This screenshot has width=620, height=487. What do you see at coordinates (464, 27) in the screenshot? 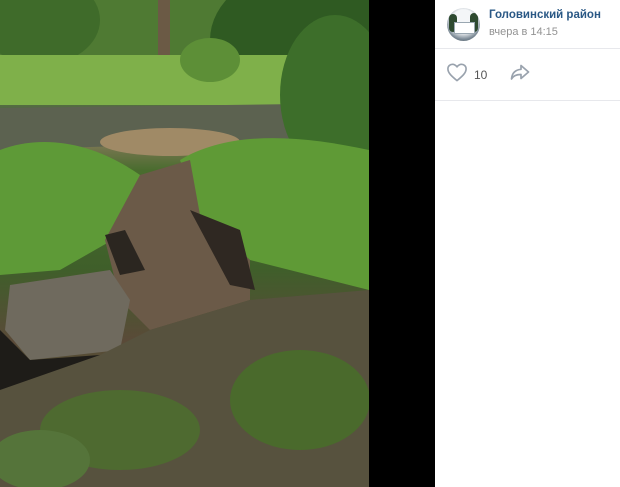
I see `avatar-building` at bounding box center [464, 27].